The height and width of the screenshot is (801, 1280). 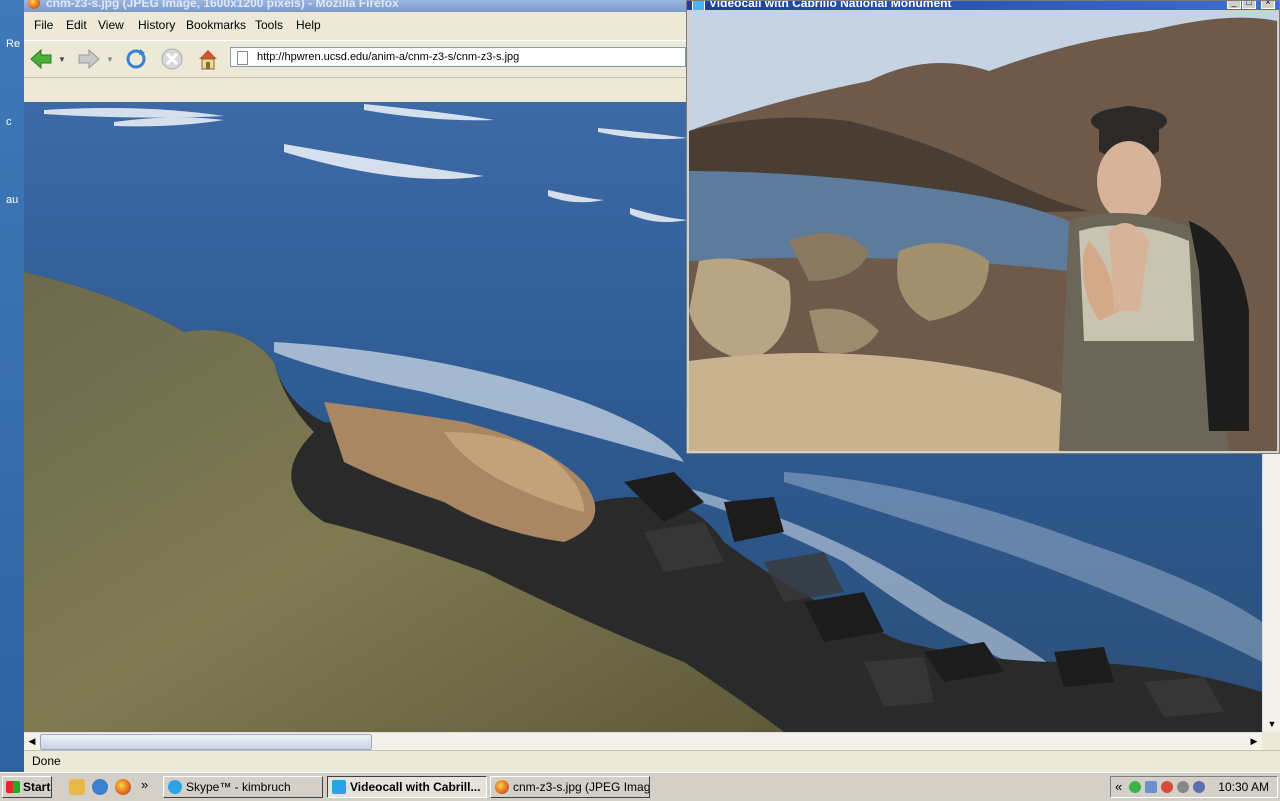 I want to click on menu-edit: Edit, so click(x=76, y=25).